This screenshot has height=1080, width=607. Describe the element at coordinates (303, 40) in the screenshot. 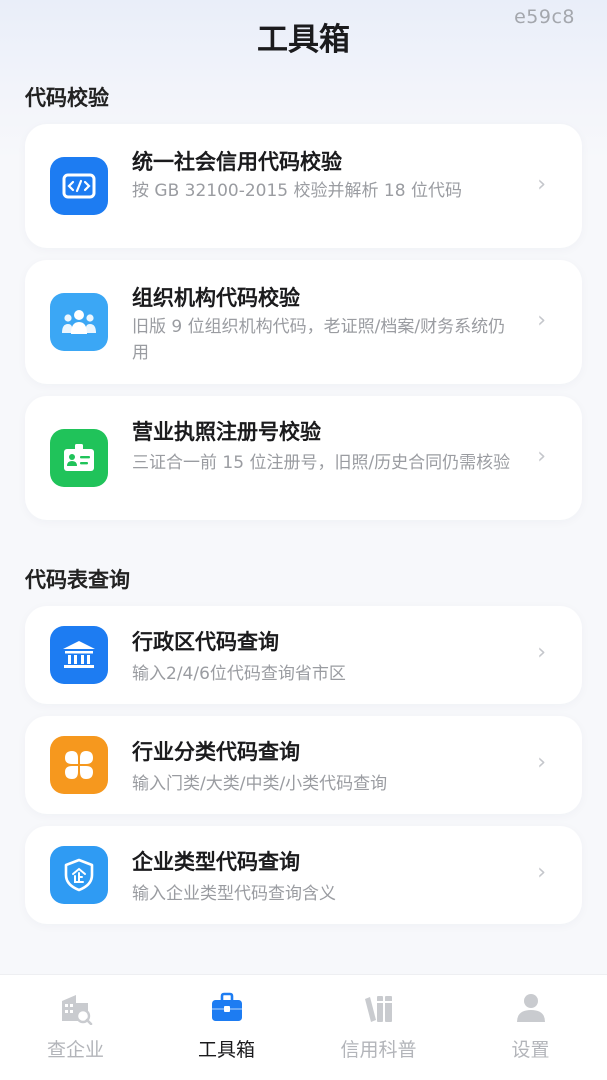

I see `page-title: 工具箱` at that location.